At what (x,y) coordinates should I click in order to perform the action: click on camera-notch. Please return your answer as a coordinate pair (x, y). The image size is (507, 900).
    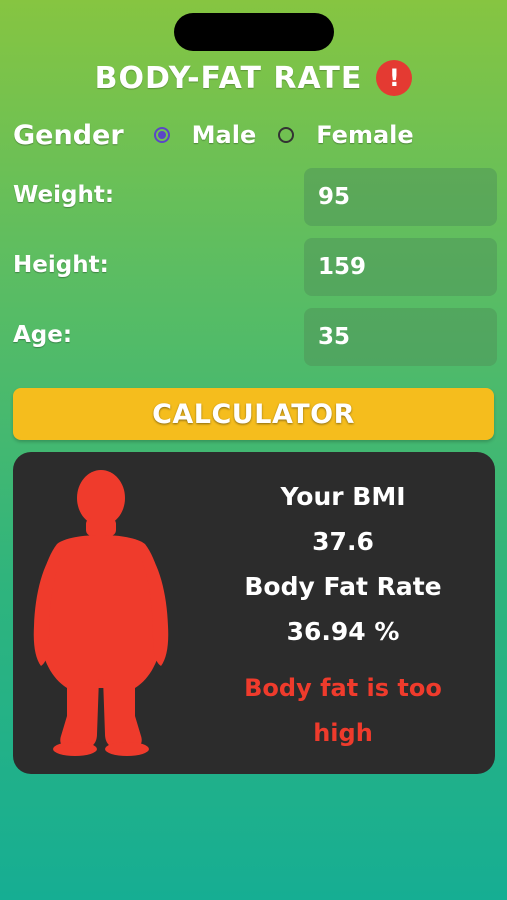
    Looking at the image, I should click on (254, 32).